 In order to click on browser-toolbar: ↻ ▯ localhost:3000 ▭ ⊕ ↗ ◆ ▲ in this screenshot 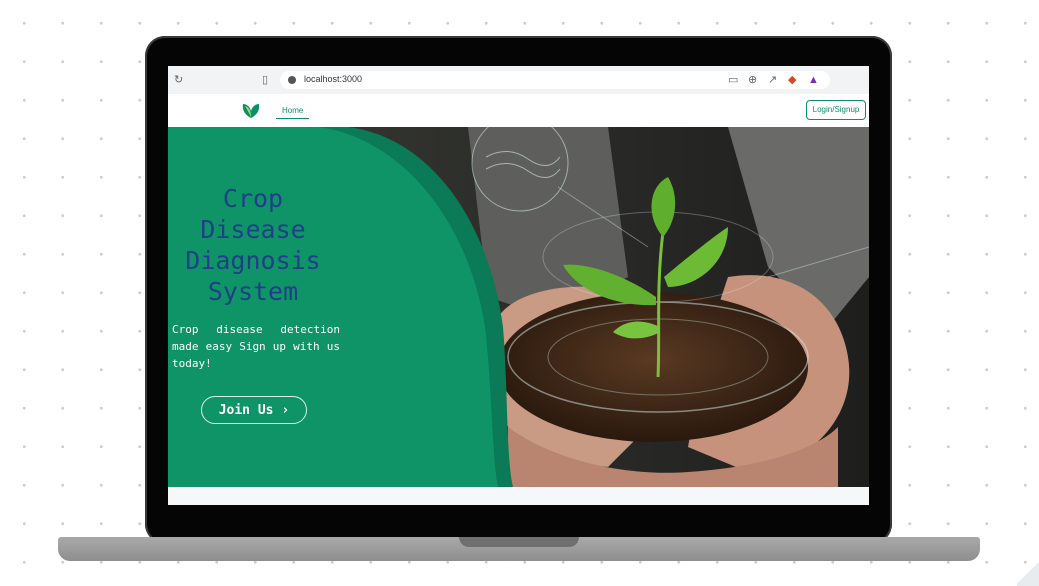, I will do `click(518, 80)`.